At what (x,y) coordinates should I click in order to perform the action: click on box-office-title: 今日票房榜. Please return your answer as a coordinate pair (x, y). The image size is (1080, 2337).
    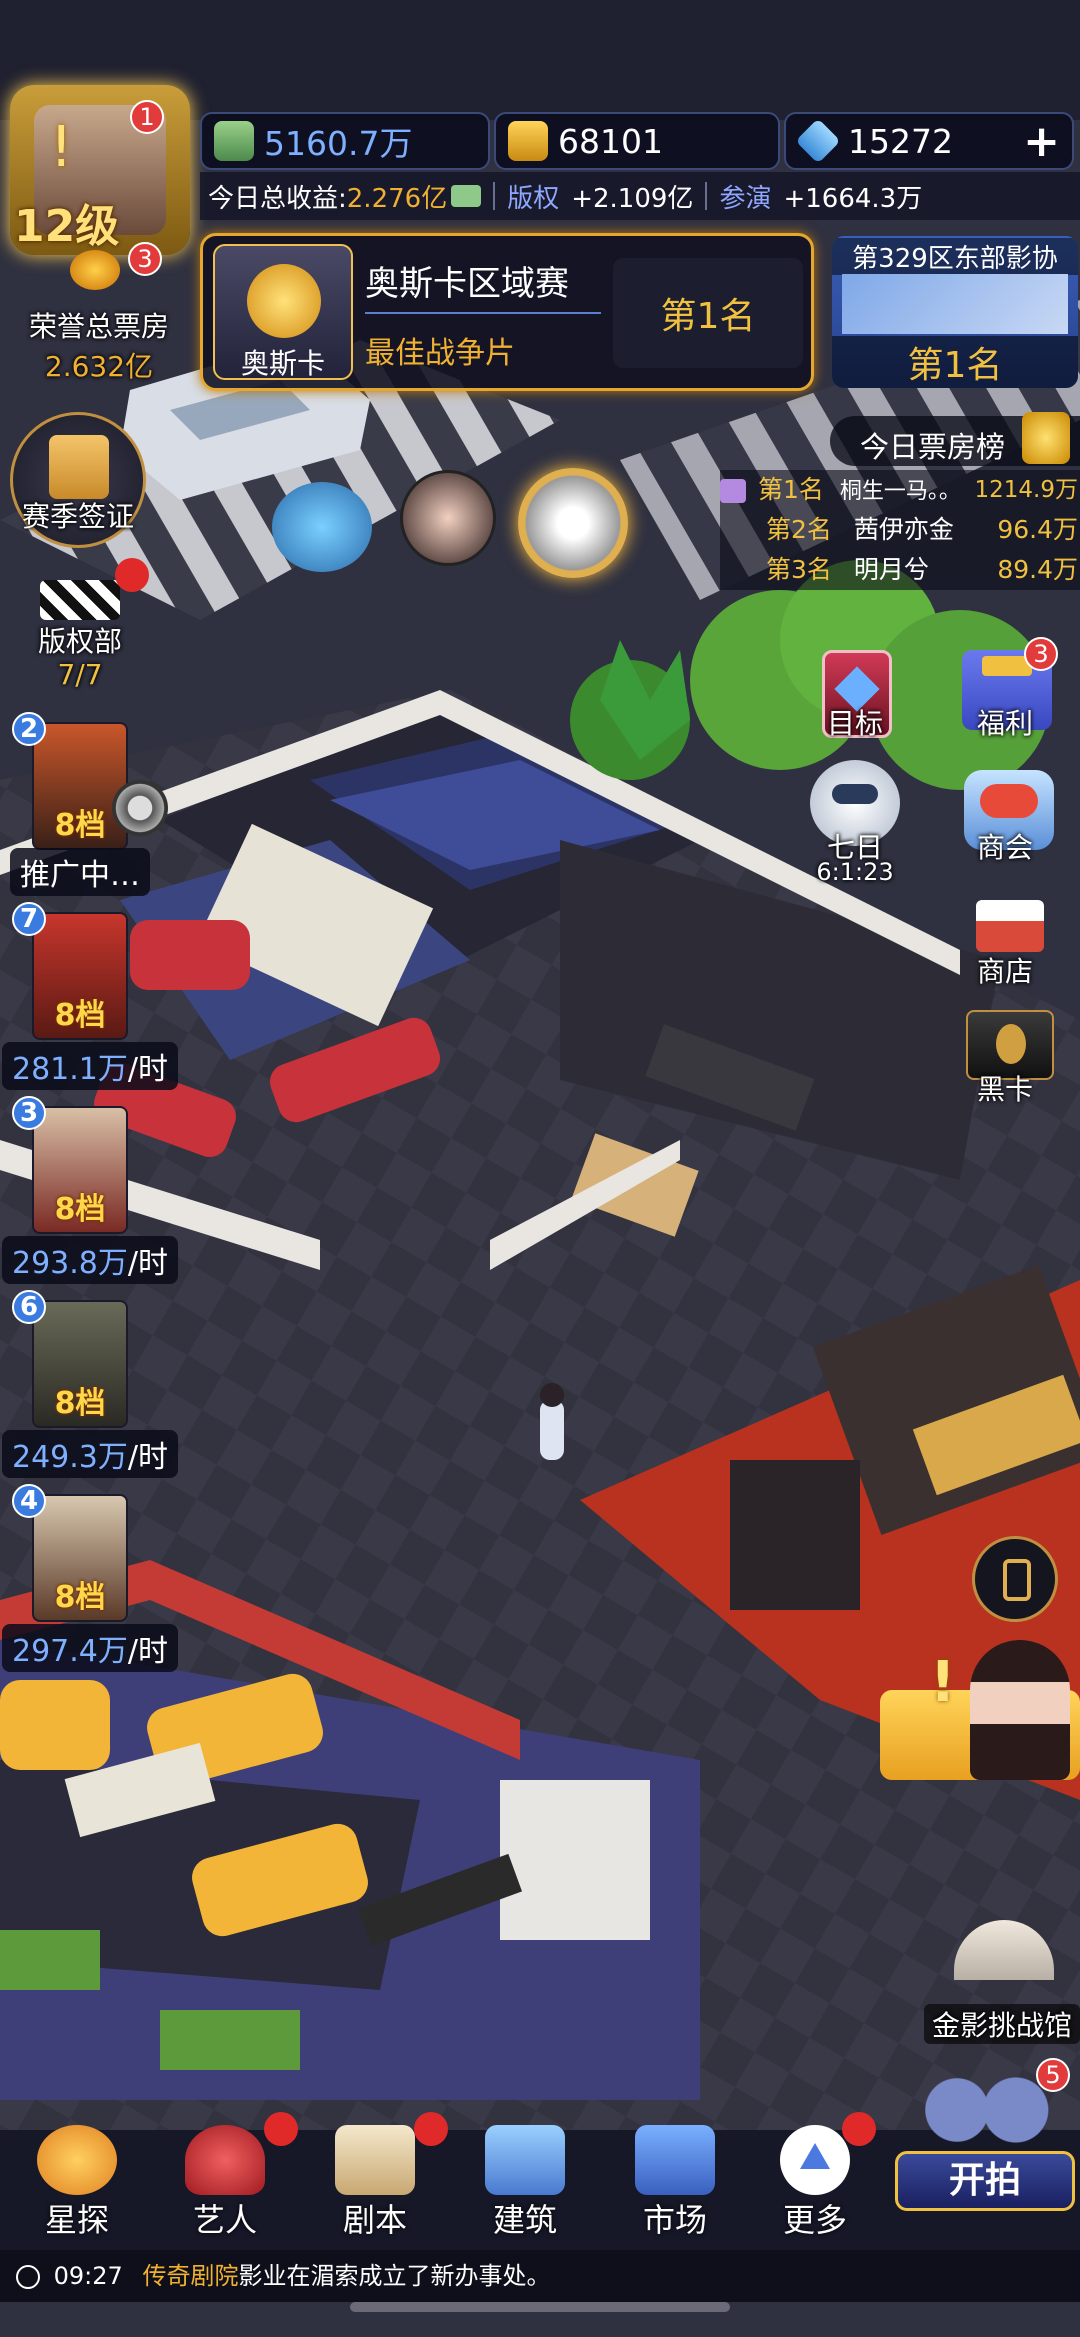
    Looking at the image, I should click on (955, 439).